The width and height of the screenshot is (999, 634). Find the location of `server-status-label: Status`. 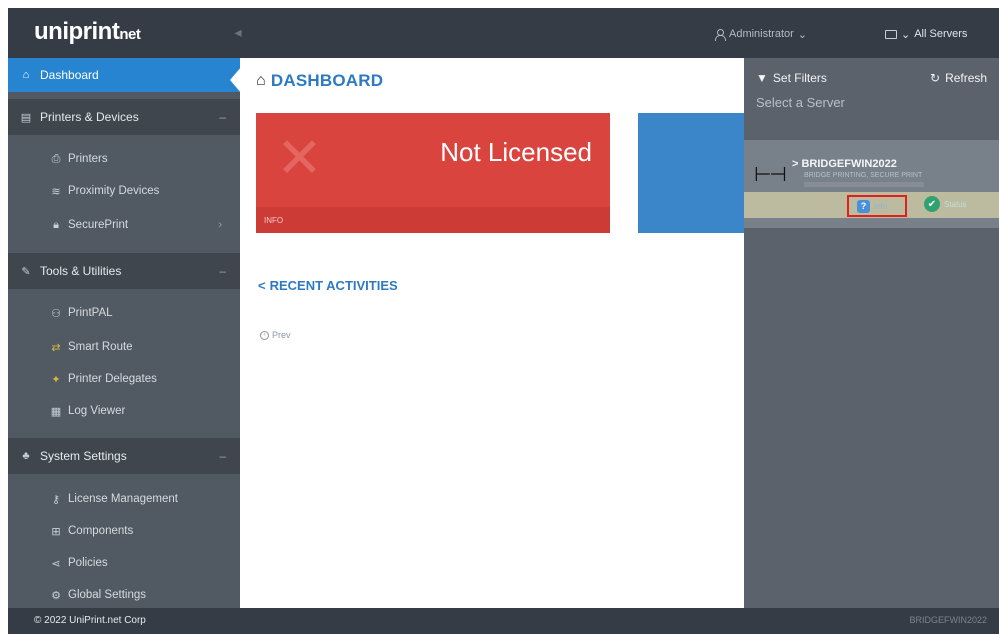

server-status-label: Status is located at coordinates (955, 204).